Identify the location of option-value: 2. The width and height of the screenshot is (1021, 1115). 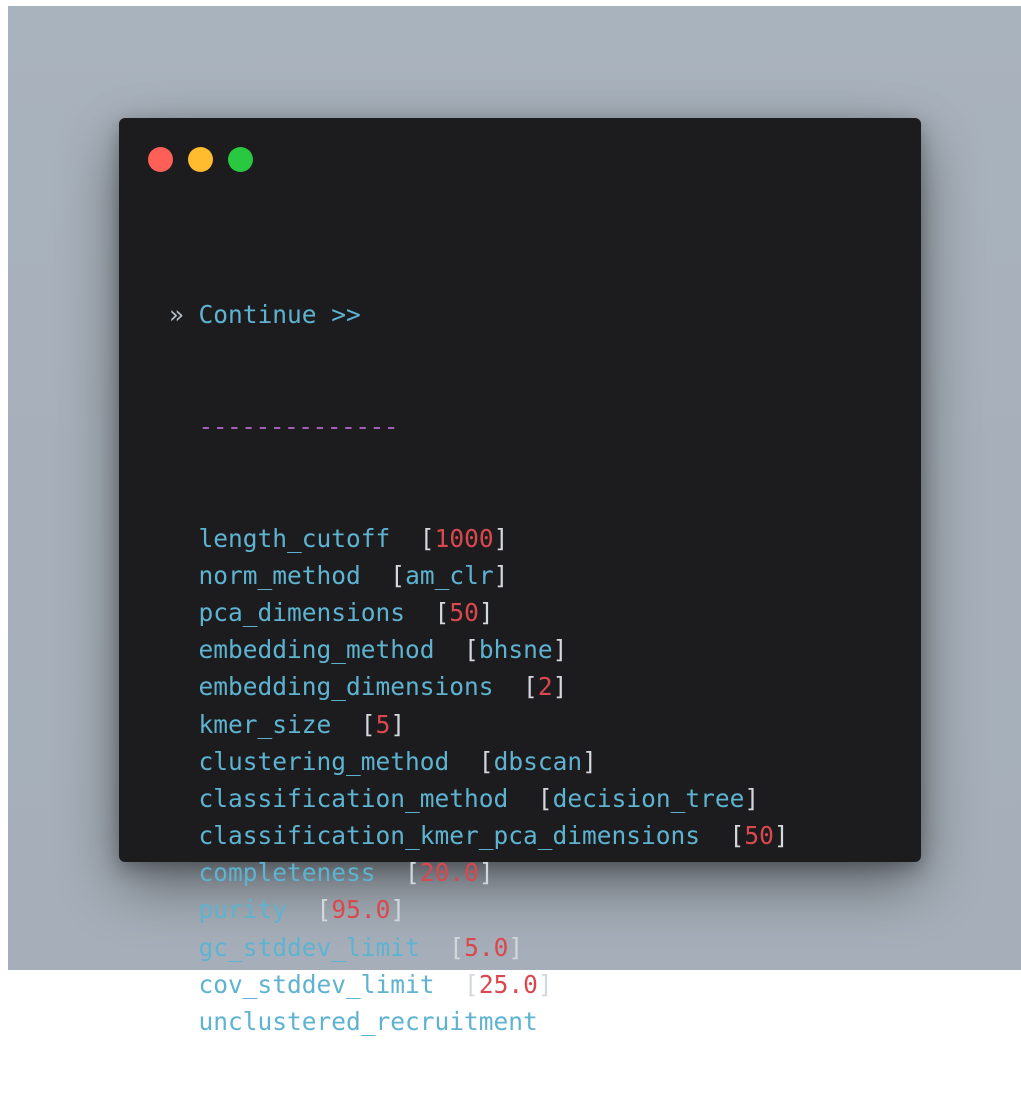
(545, 687).